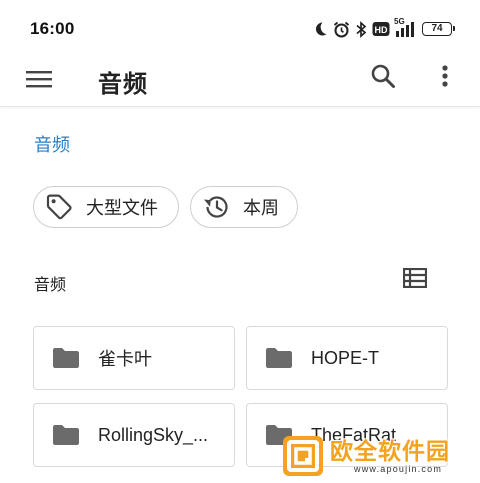 The image size is (480, 483). Describe the element at coordinates (52, 28) in the screenshot. I see `status-time: 16:00` at that location.